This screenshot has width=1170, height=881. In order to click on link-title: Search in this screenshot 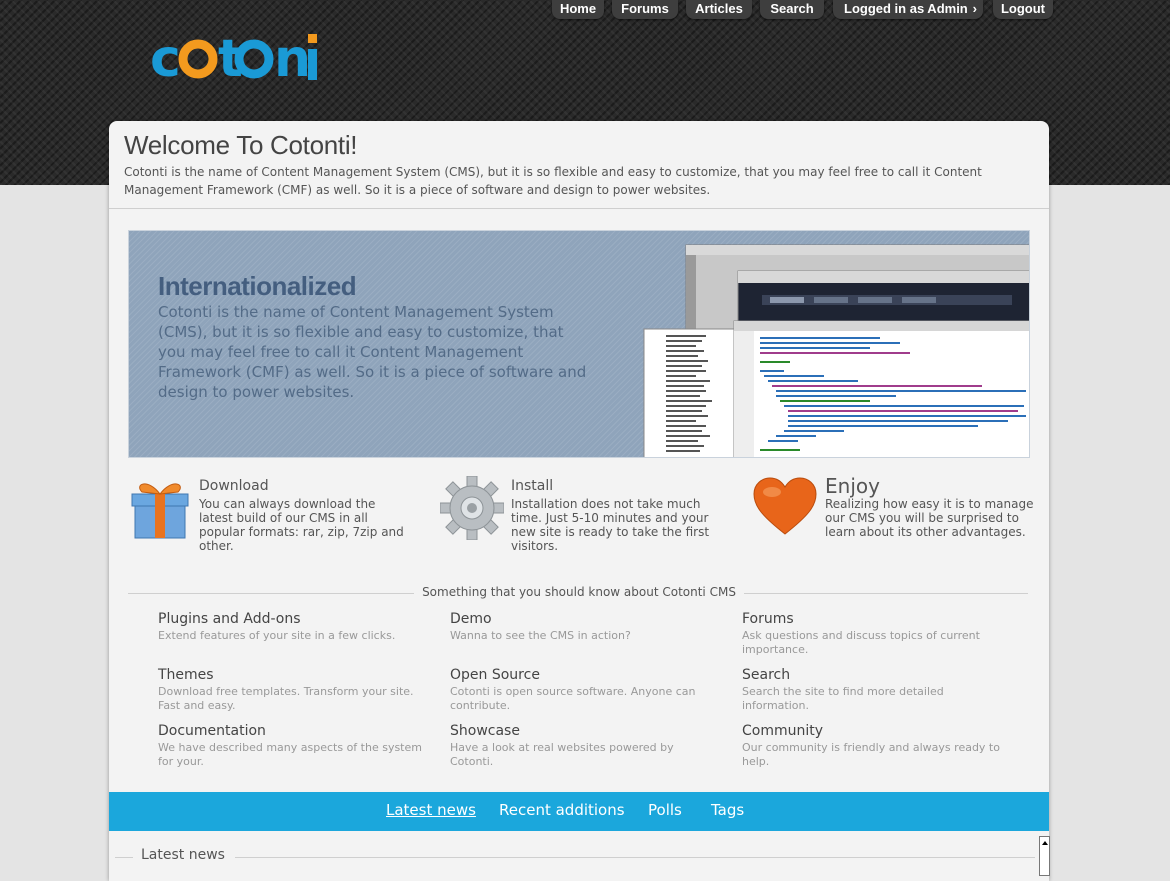, I will do `click(766, 675)`.